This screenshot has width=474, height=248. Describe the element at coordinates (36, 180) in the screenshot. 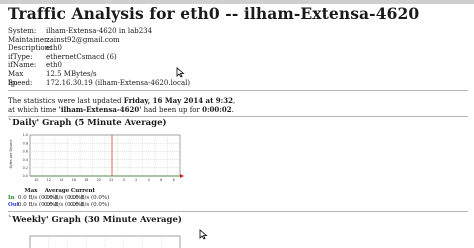

I see `x-tick-label: 10` at that location.